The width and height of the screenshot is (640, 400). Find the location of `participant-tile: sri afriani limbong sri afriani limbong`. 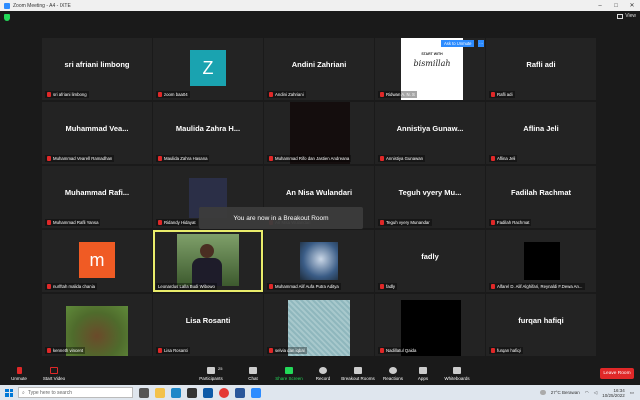

participant-tile: sri afriani limbong sri afriani limbong is located at coordinates (97, 69).